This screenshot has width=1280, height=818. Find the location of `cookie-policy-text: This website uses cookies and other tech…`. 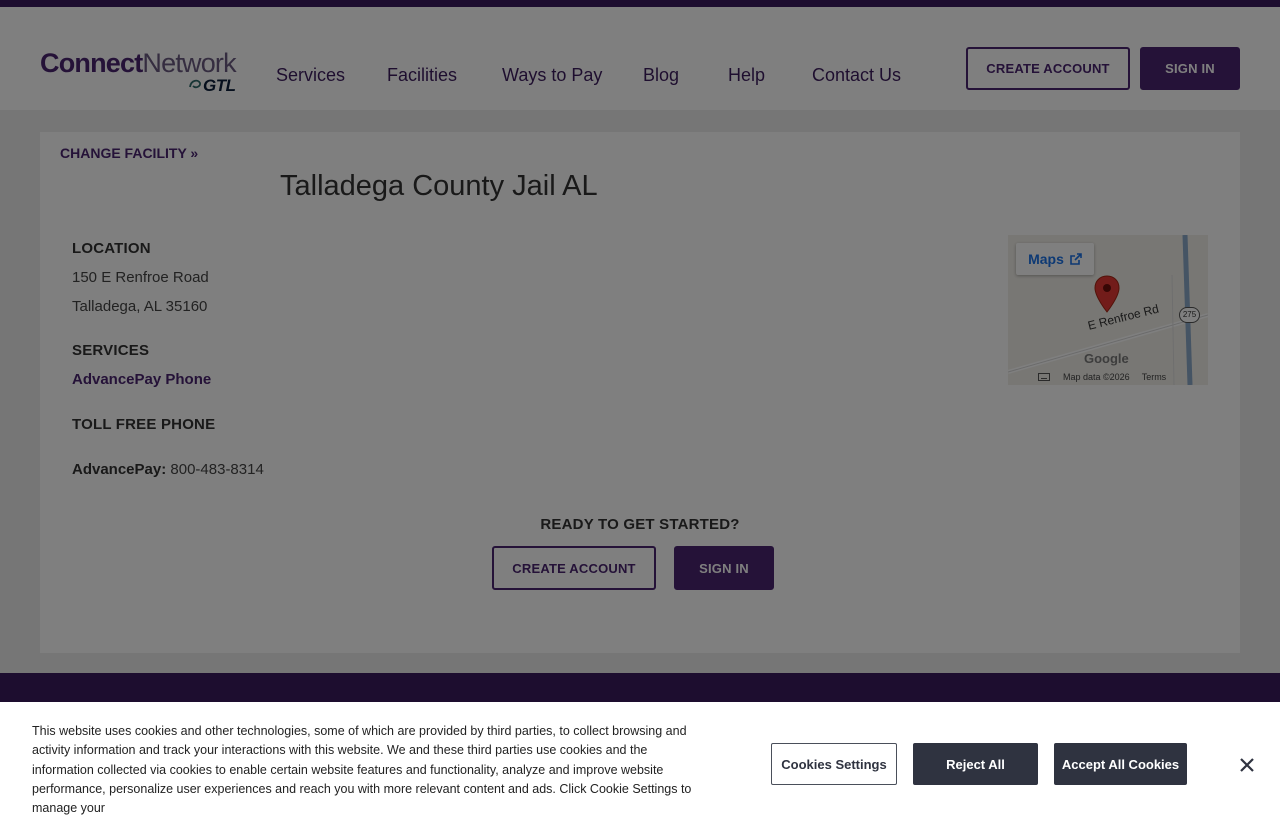

cookie-policy-text: This website uses cookies and other tech… is located at coordinates (362, 770).